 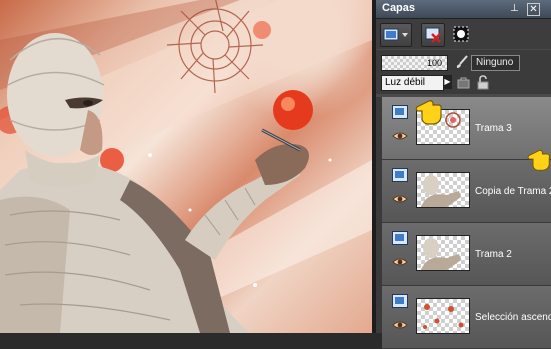 I want to click on delete-layer-button, so click(x=433, y=35).